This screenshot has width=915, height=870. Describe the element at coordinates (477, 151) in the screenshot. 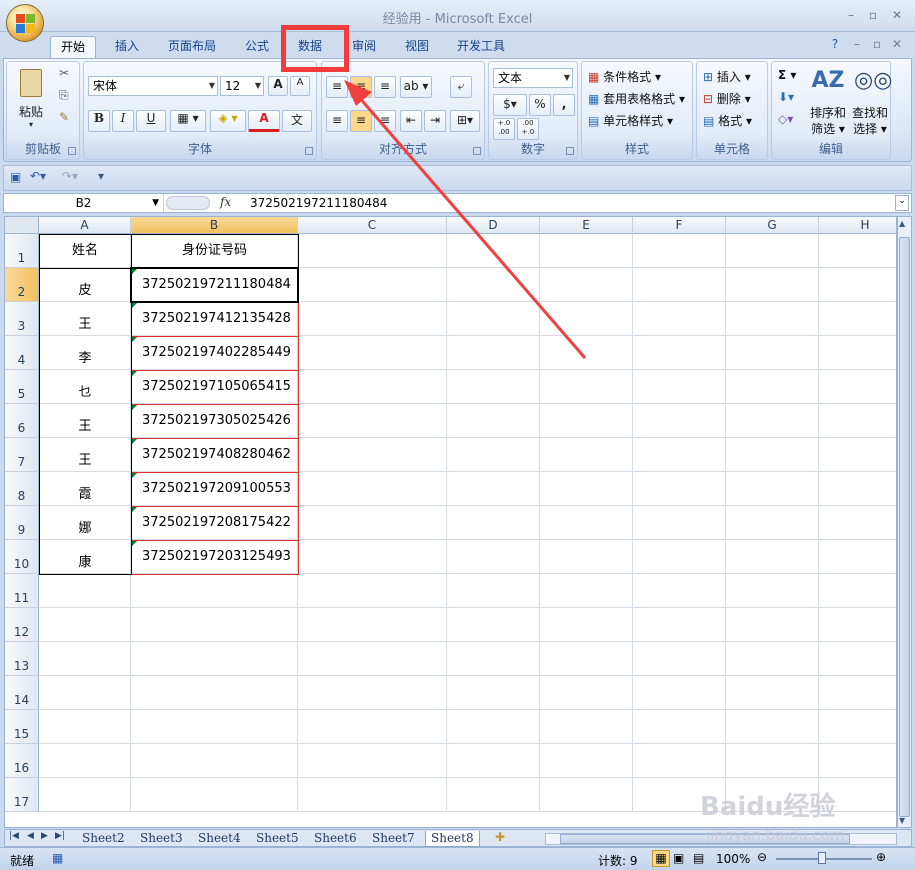

I see `alignment-launcher-icon` at that location.